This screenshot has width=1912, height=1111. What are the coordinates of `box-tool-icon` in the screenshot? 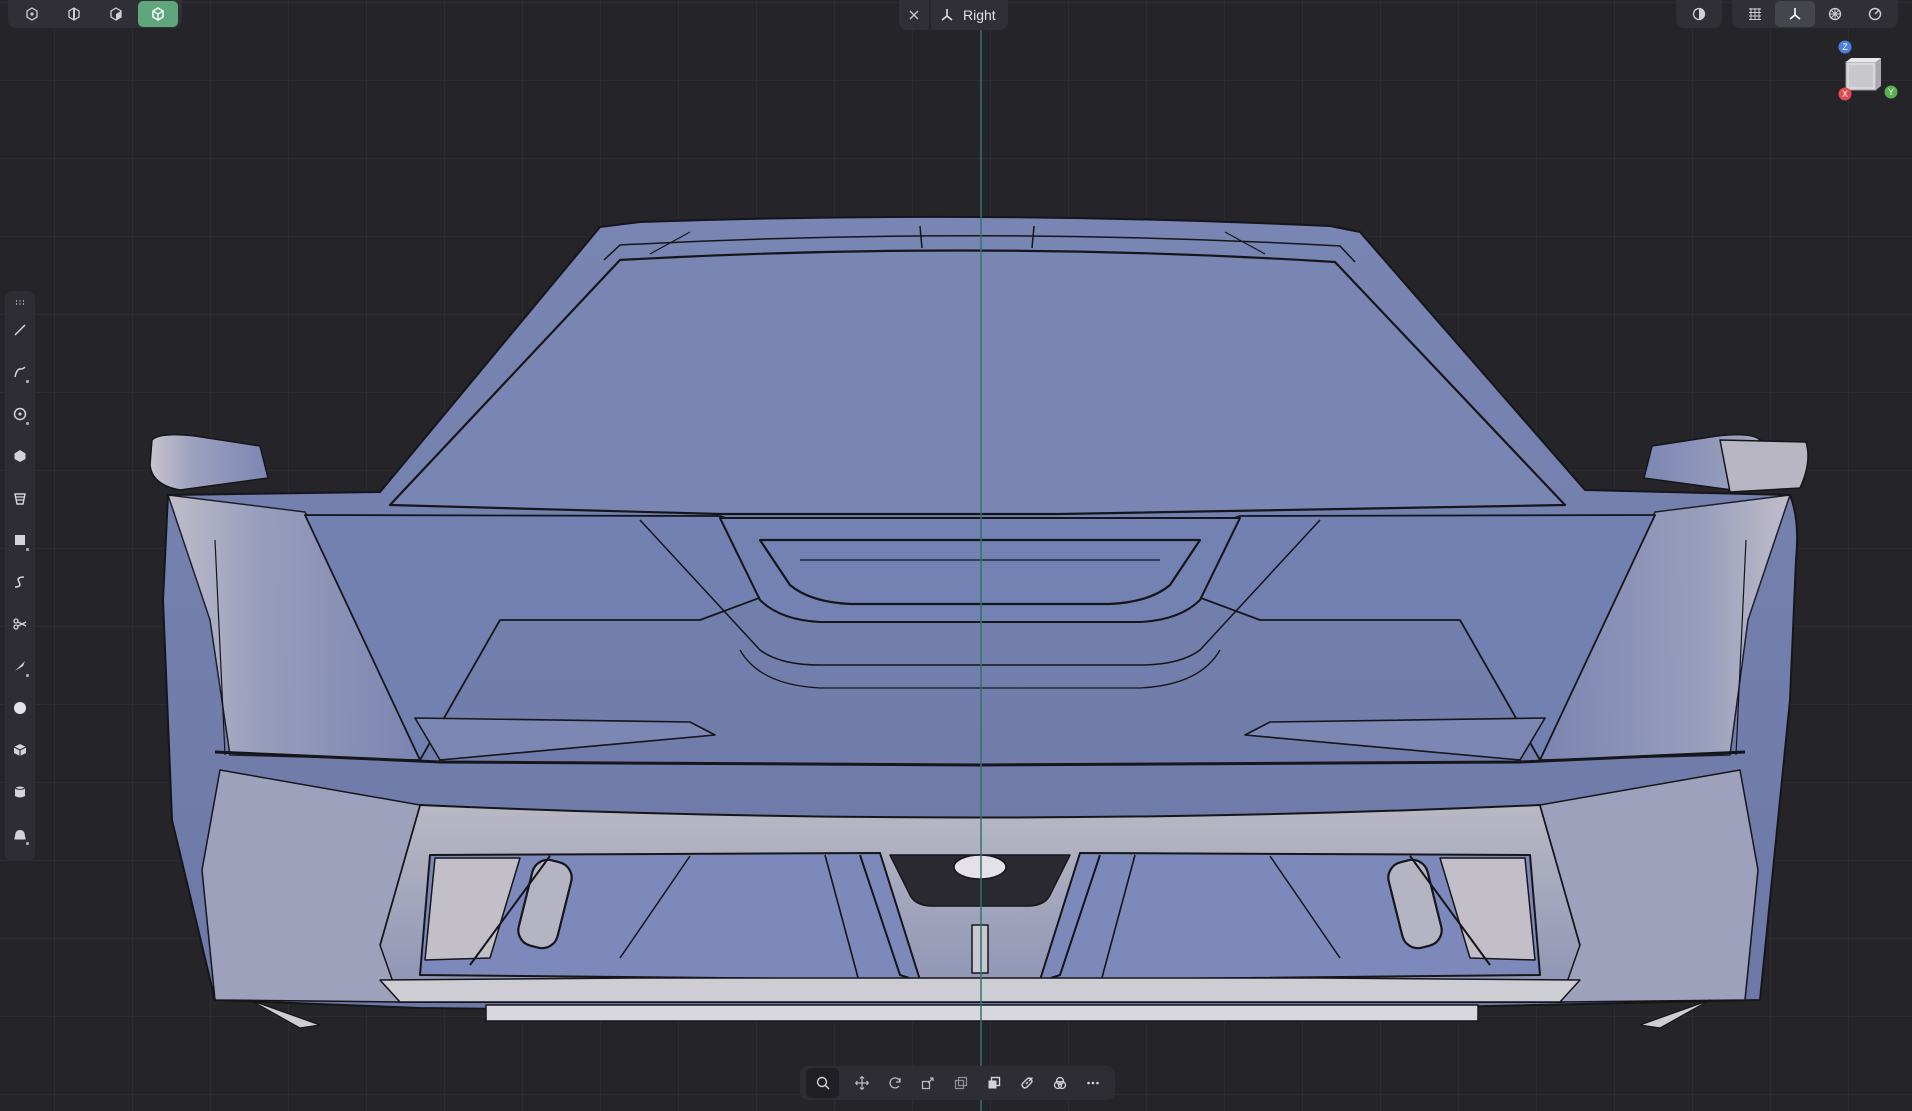 It's located at (20, 750).